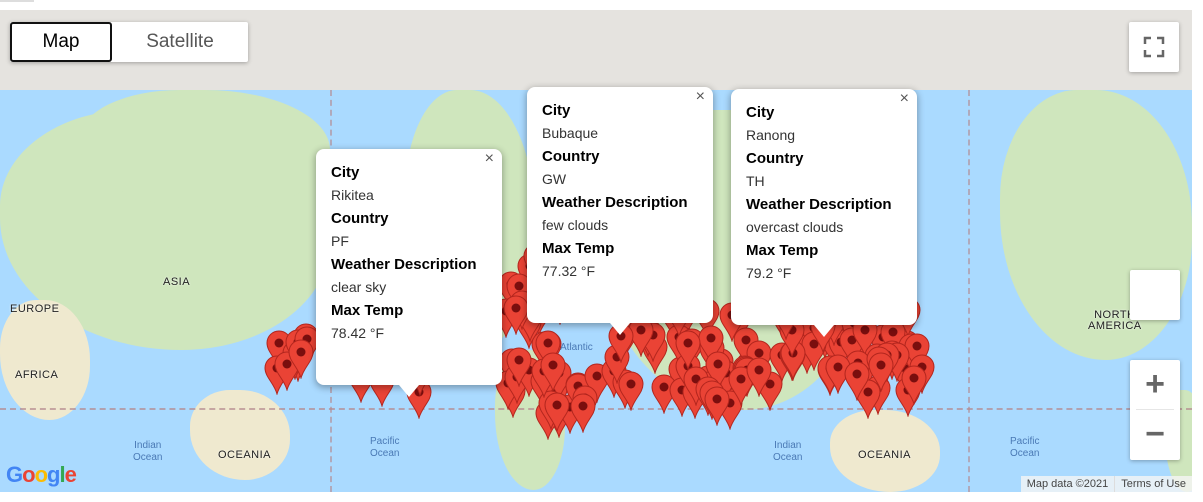  I want to click on zoom-in-button: +, so click(1155, 385).